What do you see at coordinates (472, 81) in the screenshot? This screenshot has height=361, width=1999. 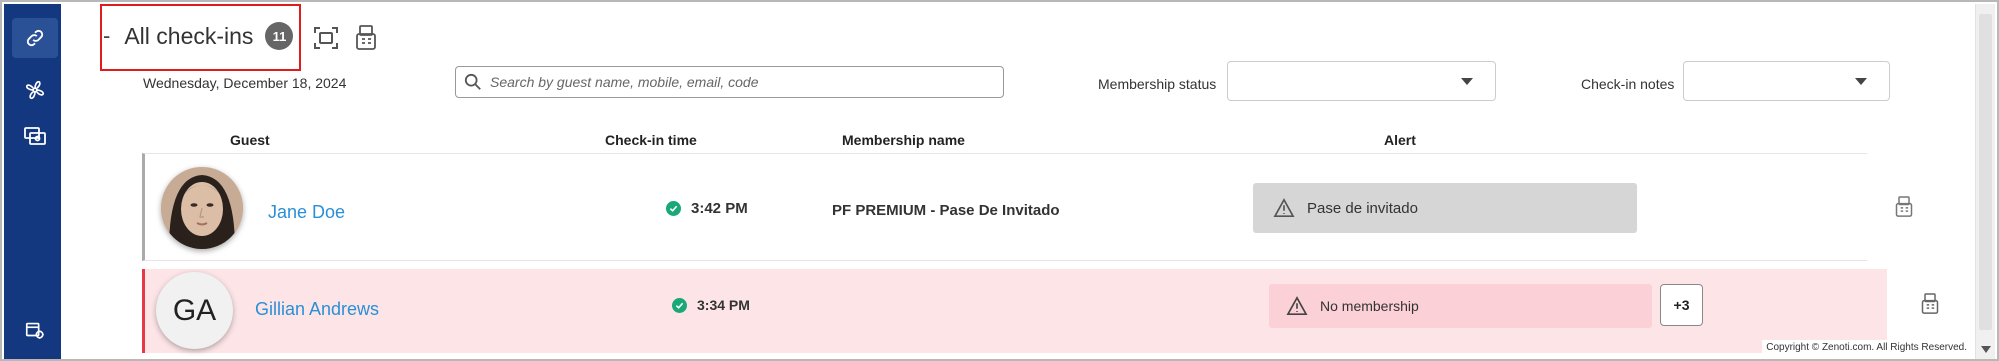 I see `search-icon` at bounding box center [472, 81].